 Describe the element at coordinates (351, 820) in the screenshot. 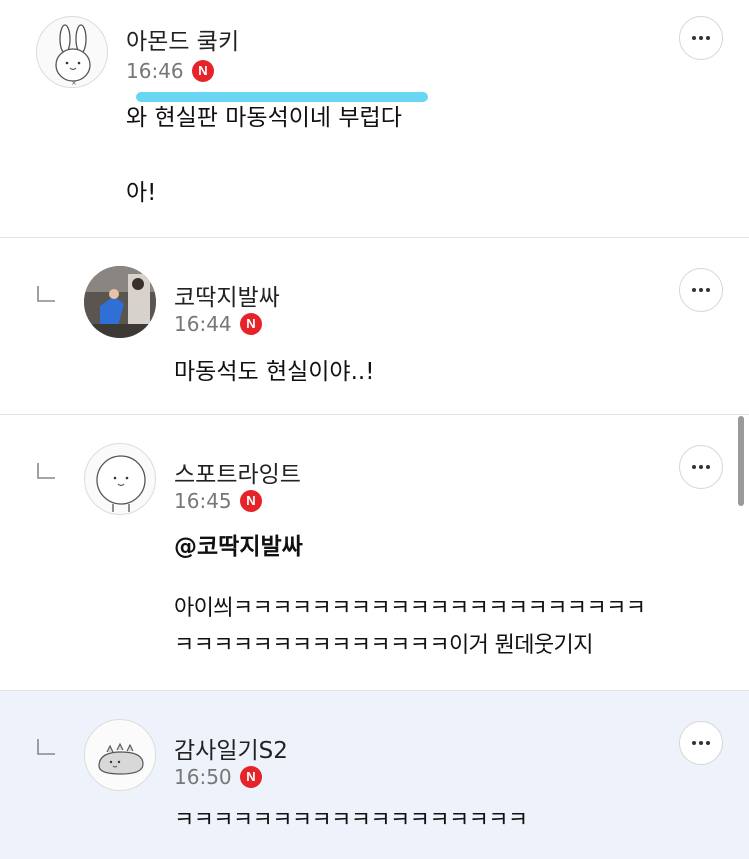

I see `comment-text: ㅋㅋㅋㅋㅋㅋㅋㅋㅋㅋㅋㅋㅋㅋㅋㅋㅋㅋ` at that location.